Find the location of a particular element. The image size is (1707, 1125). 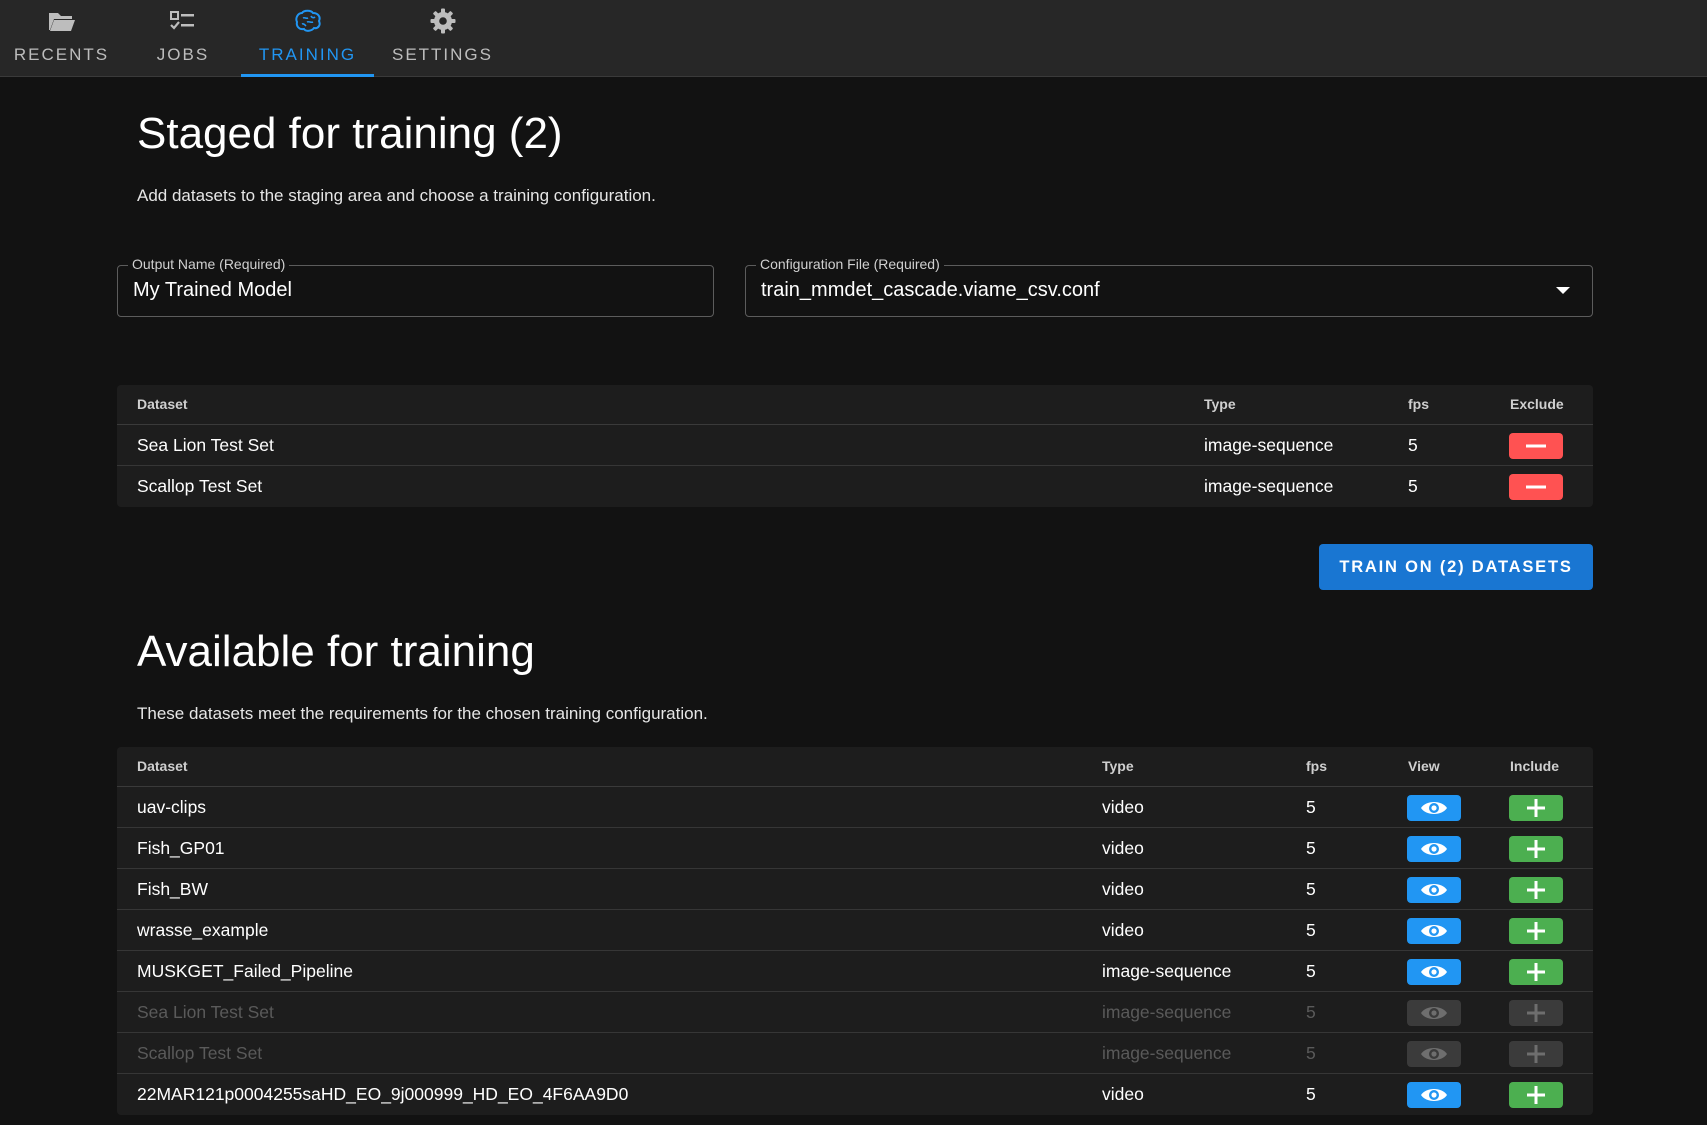

column-header-include: Include is located at coordinates (1535, 766).